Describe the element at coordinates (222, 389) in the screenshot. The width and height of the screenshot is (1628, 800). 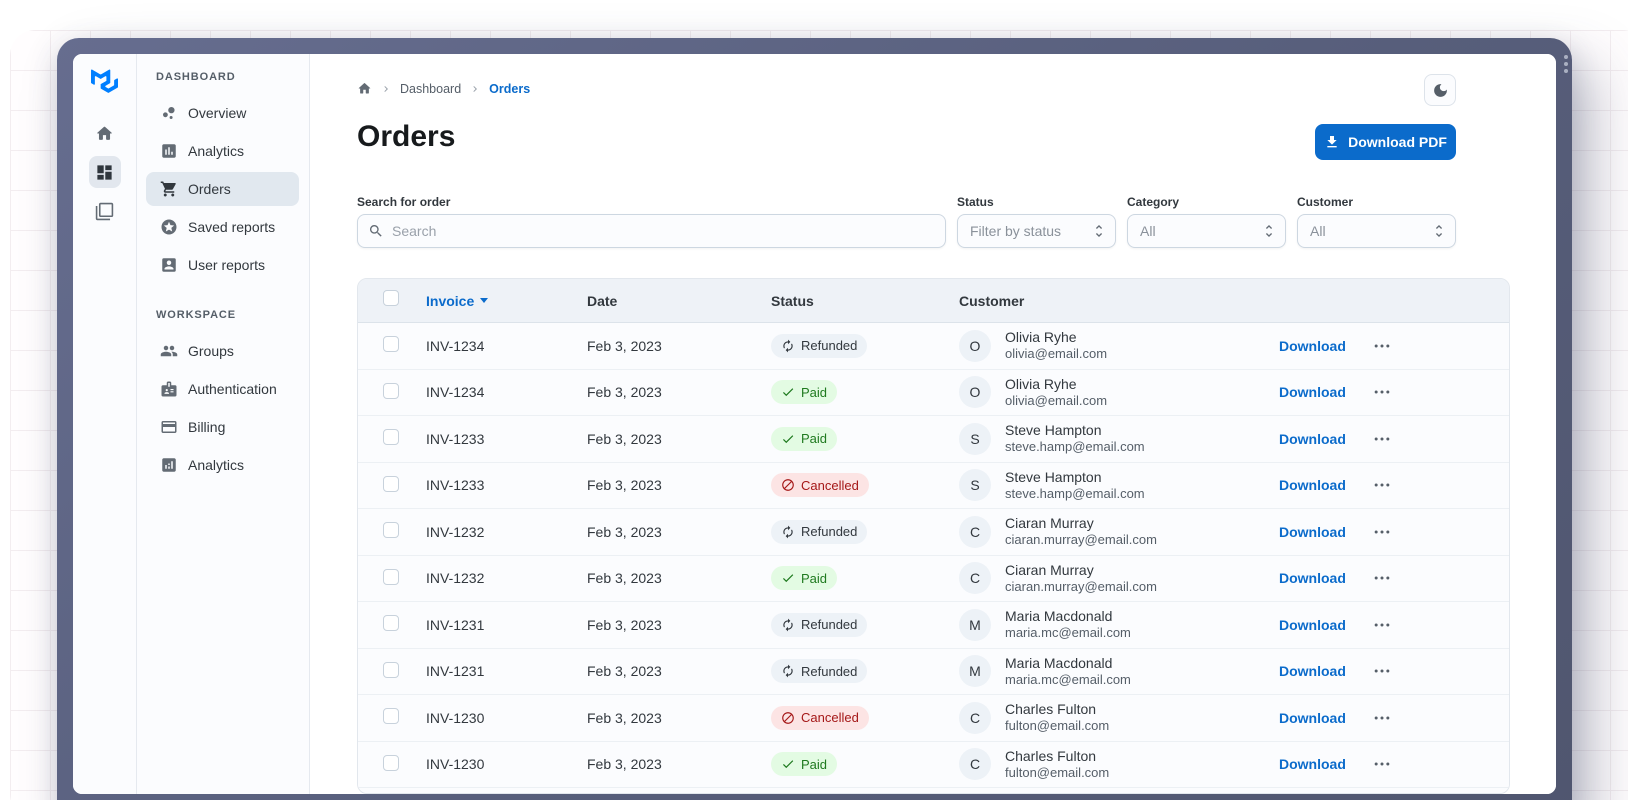
I see `sidebar-item-authentication: Authentication` at that location.